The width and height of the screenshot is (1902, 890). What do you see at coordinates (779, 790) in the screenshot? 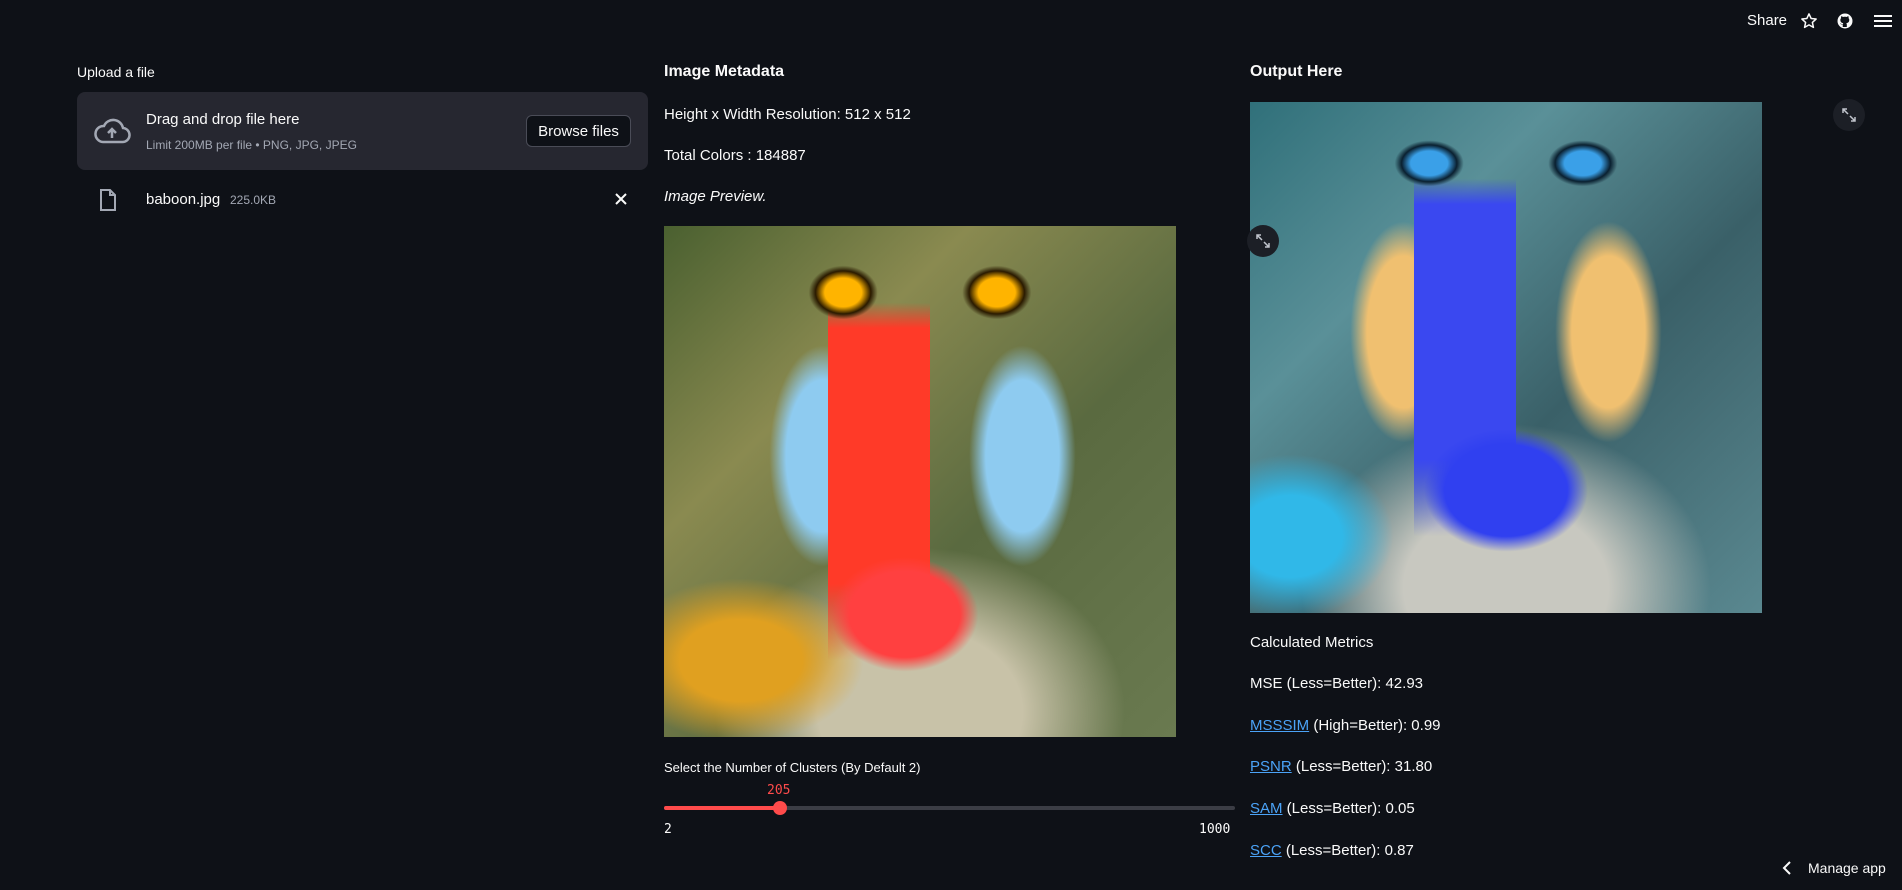
I see `slider-value: 205` at bounding box center [779, 790].